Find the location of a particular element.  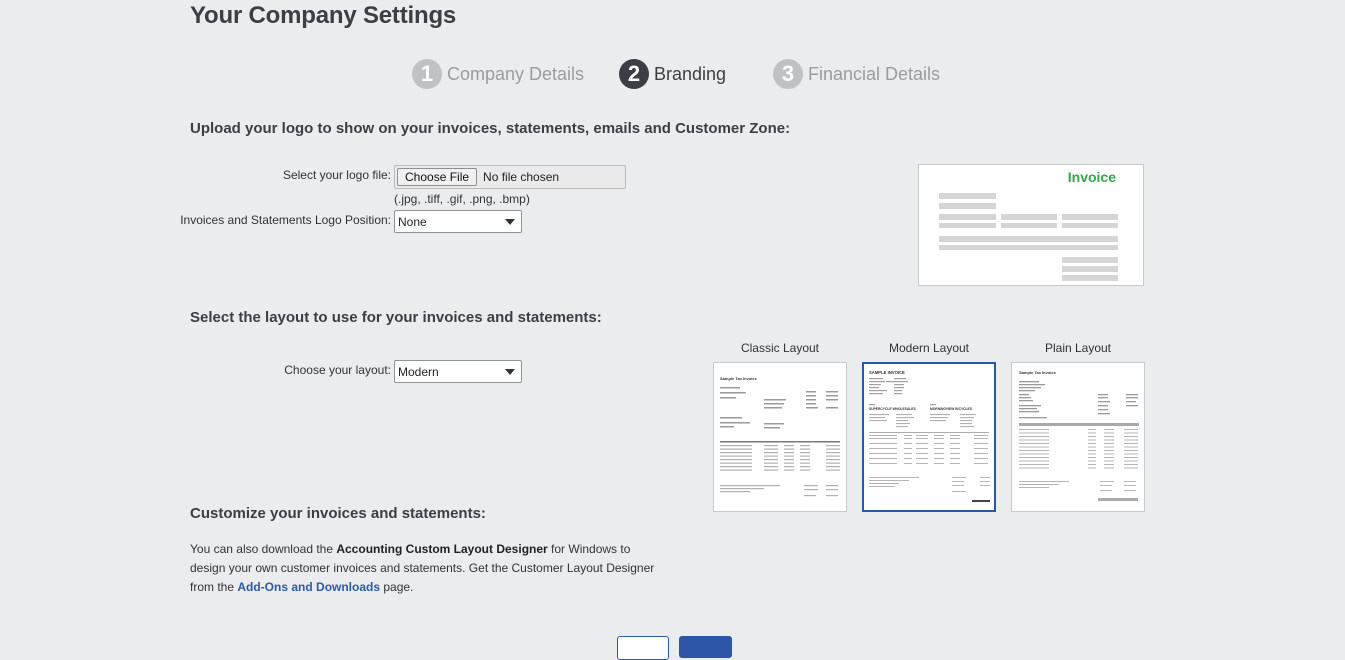

logo-position-value: None is located at coordinates (412, 221).